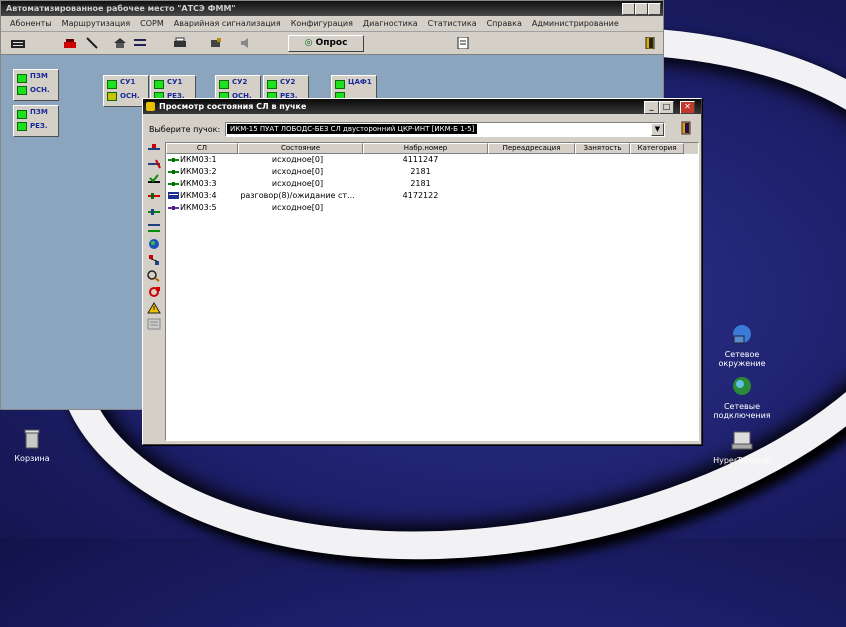  I want to click on trunk-select-label: Выберите пучок:, so click(185, 129).